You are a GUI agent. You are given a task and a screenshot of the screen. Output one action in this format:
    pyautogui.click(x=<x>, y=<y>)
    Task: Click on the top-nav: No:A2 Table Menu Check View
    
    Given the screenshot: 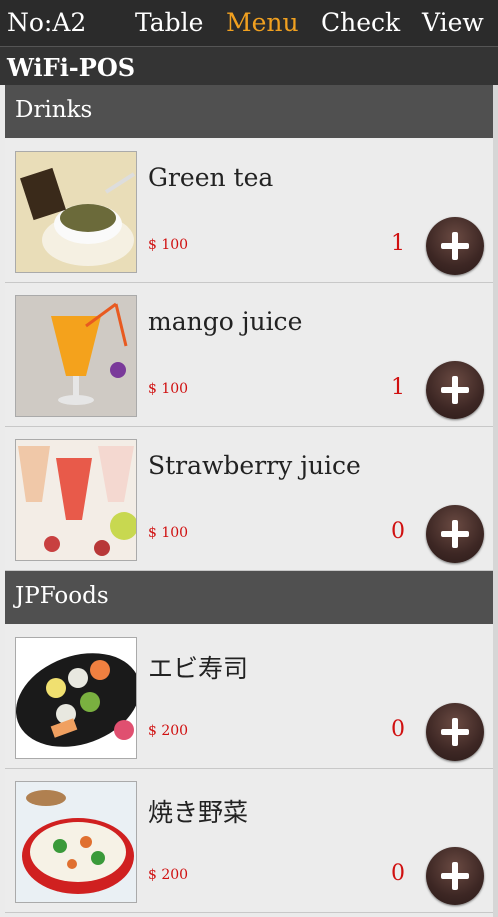 What is the action you would take?
    pyautogui.click(x=249, y=23)
    